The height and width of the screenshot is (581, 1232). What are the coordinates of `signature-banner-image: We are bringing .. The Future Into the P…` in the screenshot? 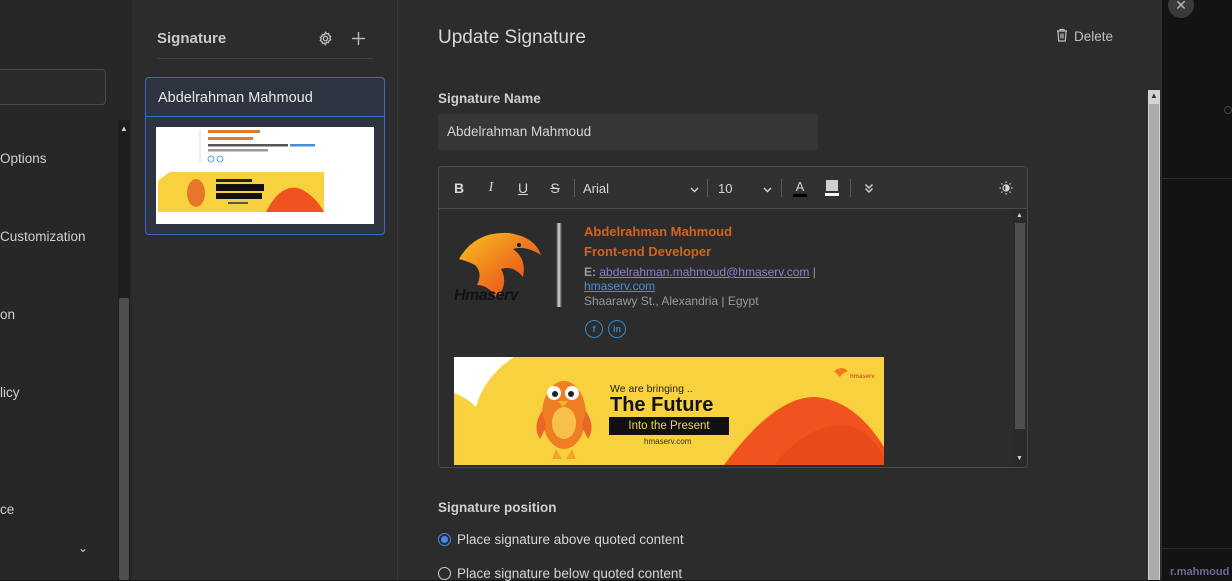 It's located at (669, 411).